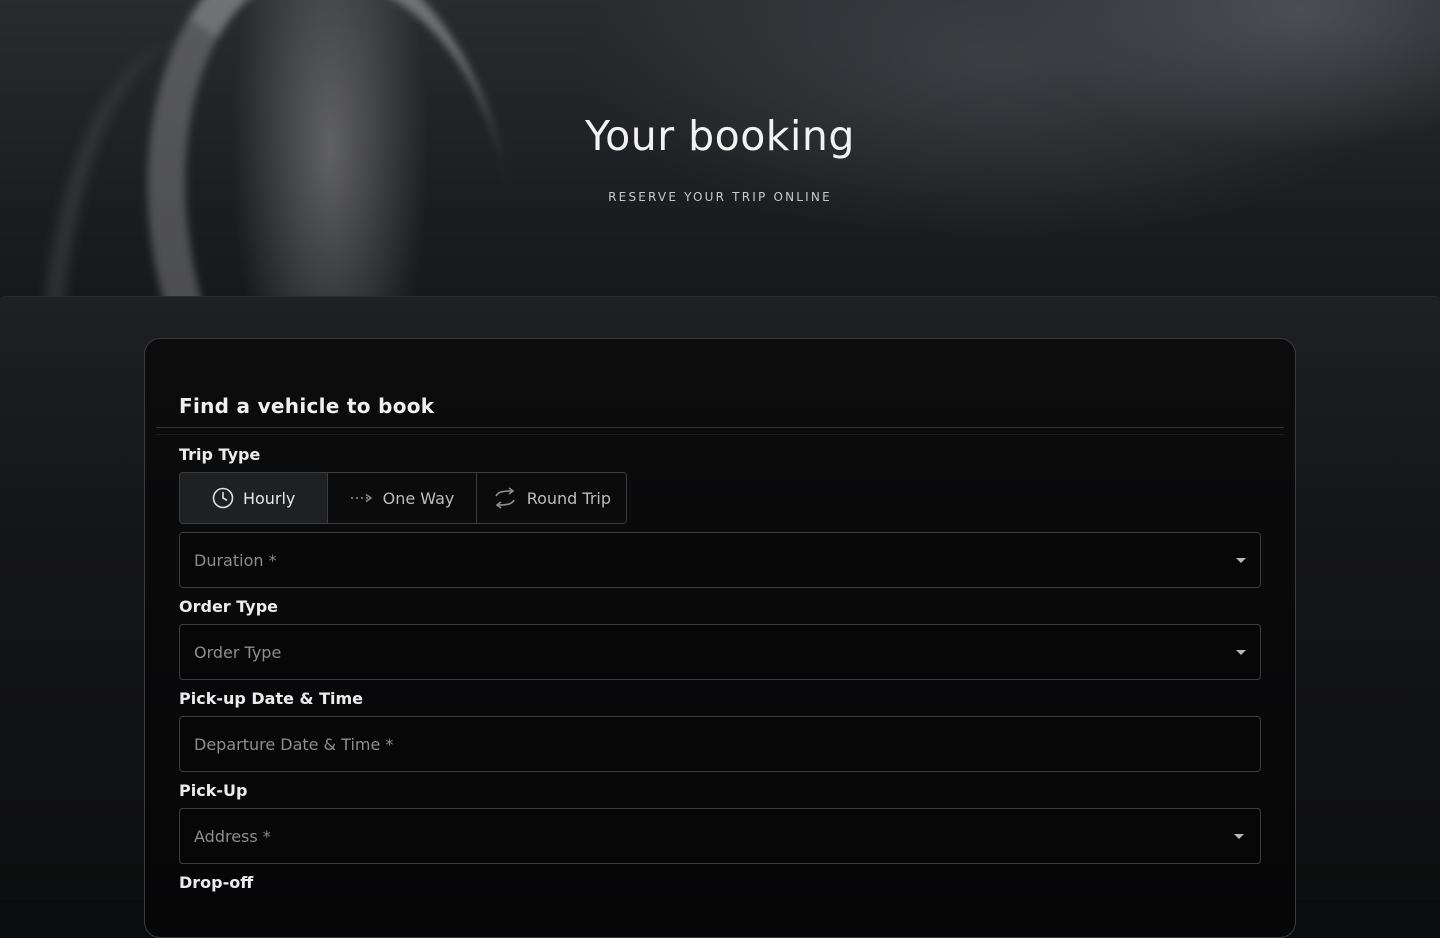 The width and height of the screenshot is (1440, 938). What do you see at coordinates (418, 498) in the screenshot?
I see `tab-label: One Way` at bounding box center [418, 498].